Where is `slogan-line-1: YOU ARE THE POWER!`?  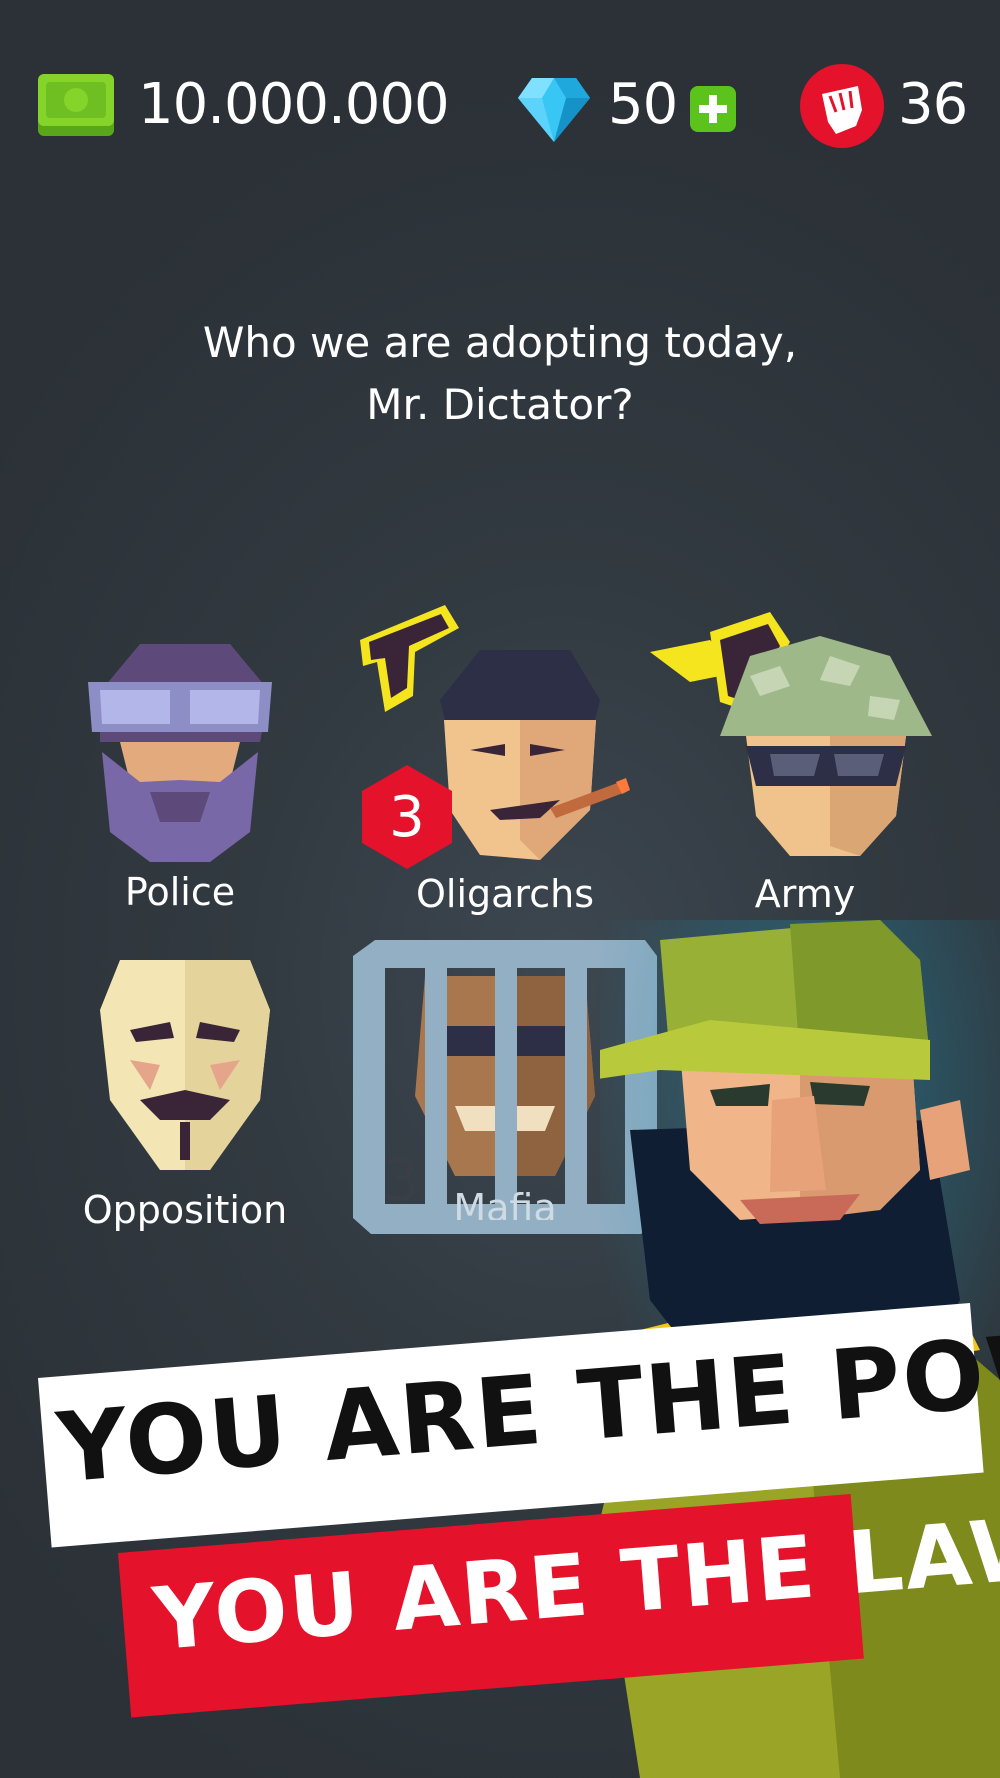 slogan-line-1: YOU ARE THE POWER! is located at coordinates (526, 1399).